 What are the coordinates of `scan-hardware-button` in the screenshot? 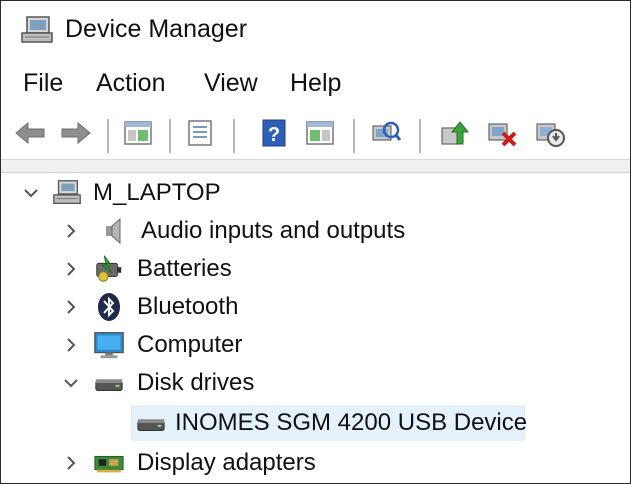 It's located at (386, 135).